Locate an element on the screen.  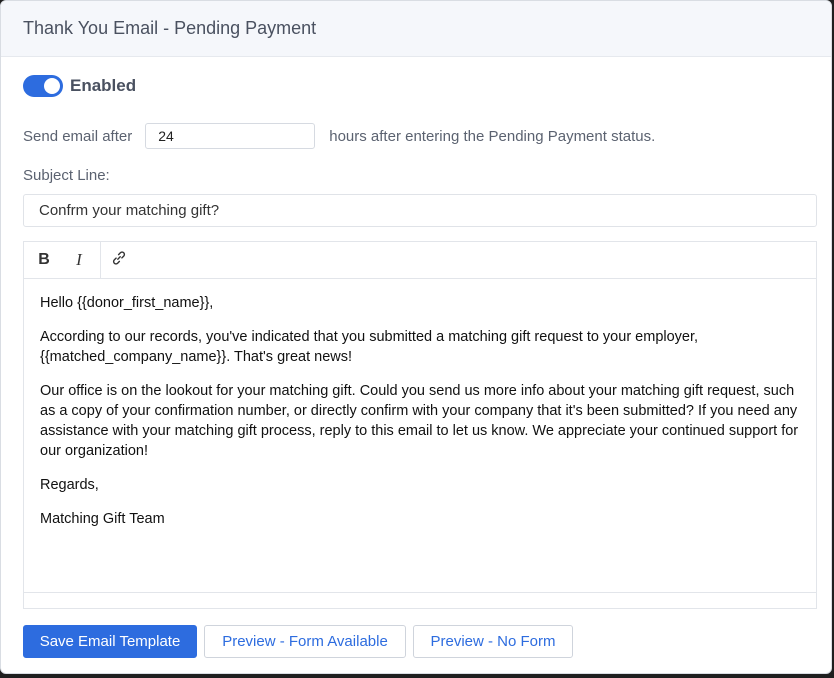
editor-footer-divider is located at coordinates (420, 592).